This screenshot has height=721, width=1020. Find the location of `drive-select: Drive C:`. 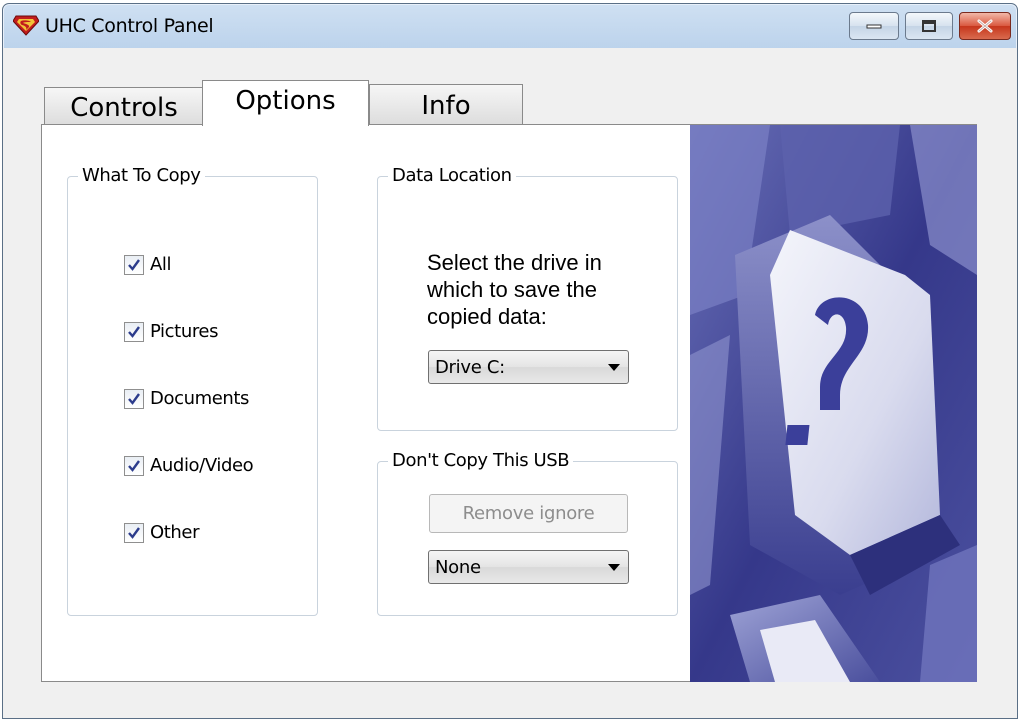

drive-select: Drive C: is located at coordinates (528, 367).